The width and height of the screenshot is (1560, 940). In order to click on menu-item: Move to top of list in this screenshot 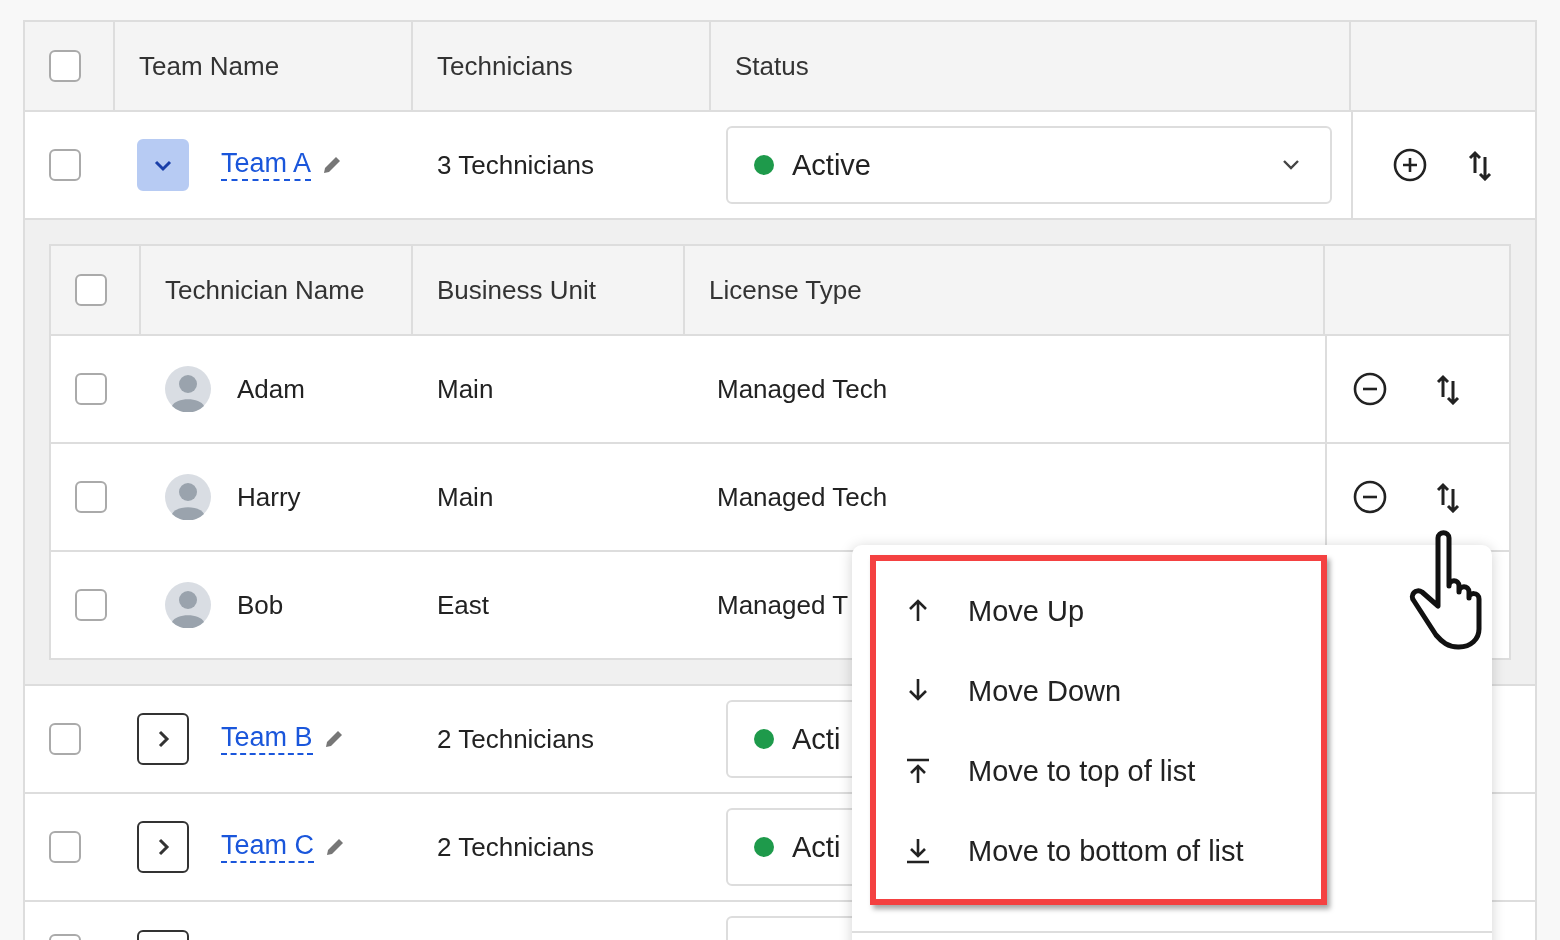, I will do `click(1098, 771)`.